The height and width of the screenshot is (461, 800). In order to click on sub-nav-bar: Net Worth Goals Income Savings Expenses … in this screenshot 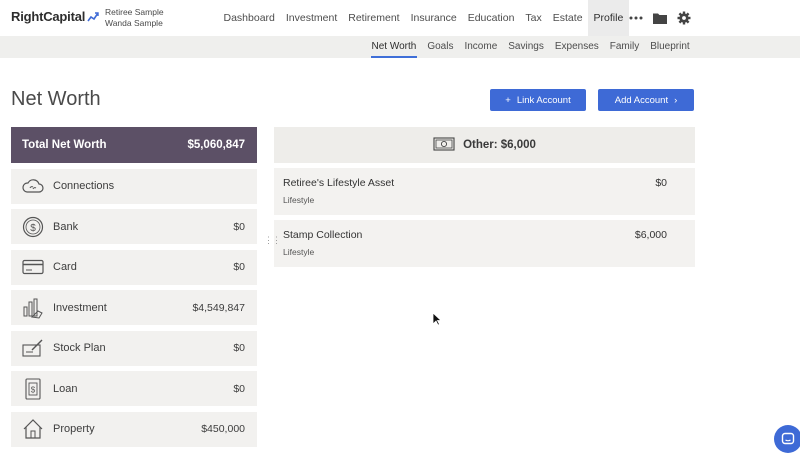, I will do `click(400, 47)`.